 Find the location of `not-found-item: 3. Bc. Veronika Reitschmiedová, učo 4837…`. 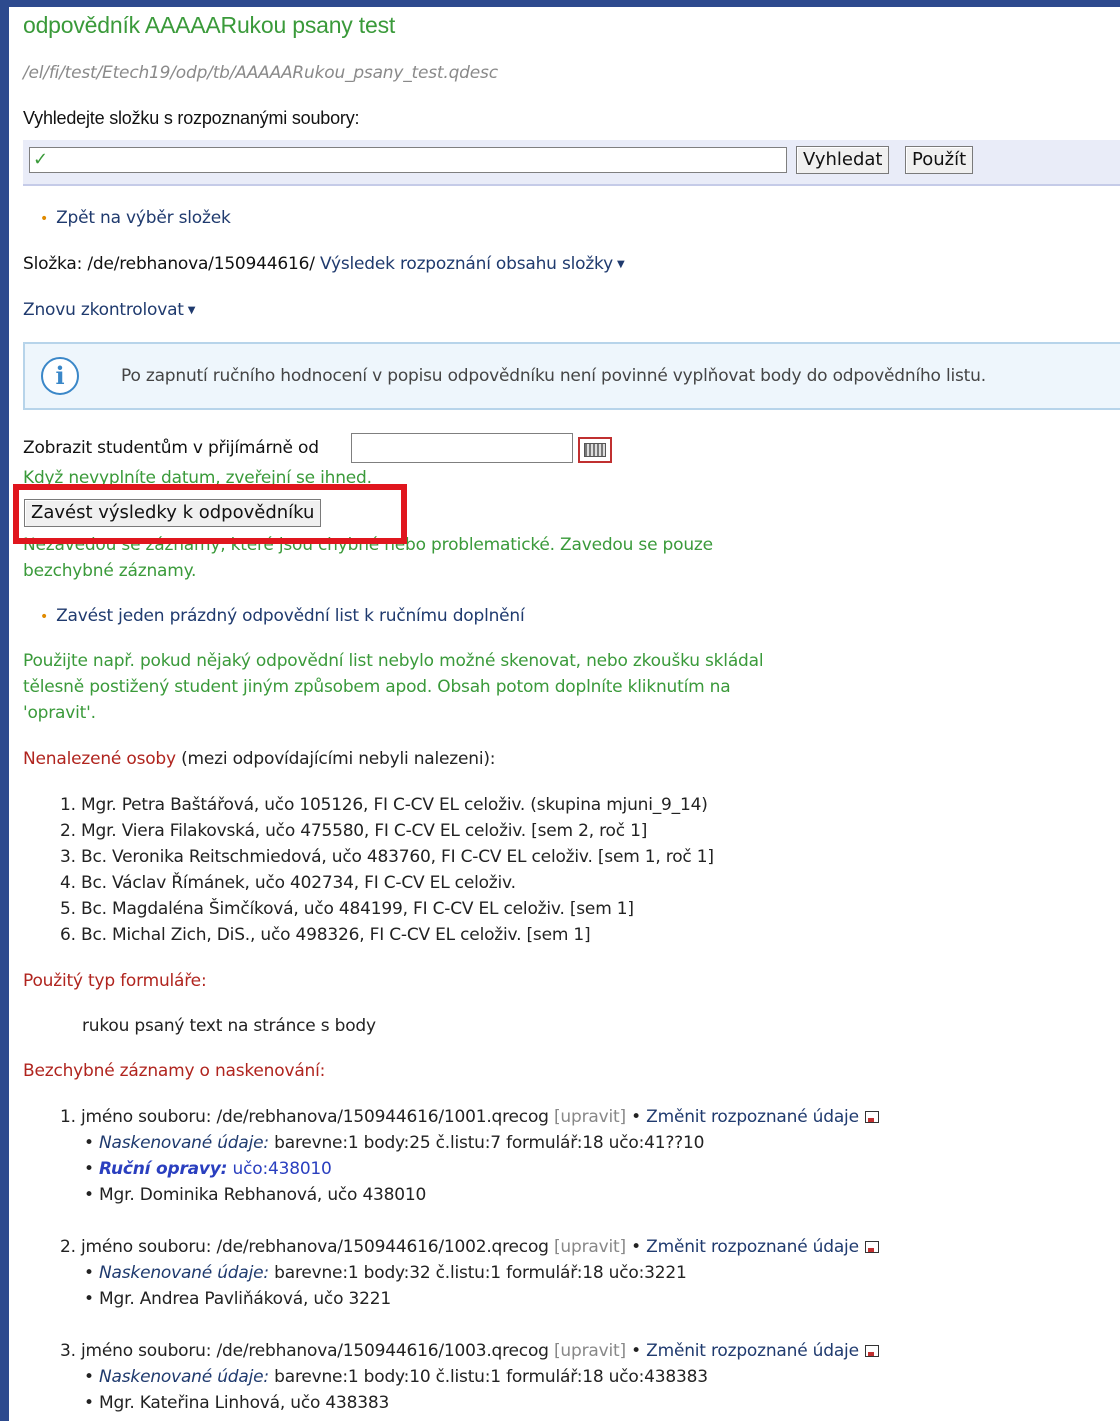

not-found-item: 3. Bc. Veronika Reitschmiedová, učo 4837… is located at coordinates (387, 857).